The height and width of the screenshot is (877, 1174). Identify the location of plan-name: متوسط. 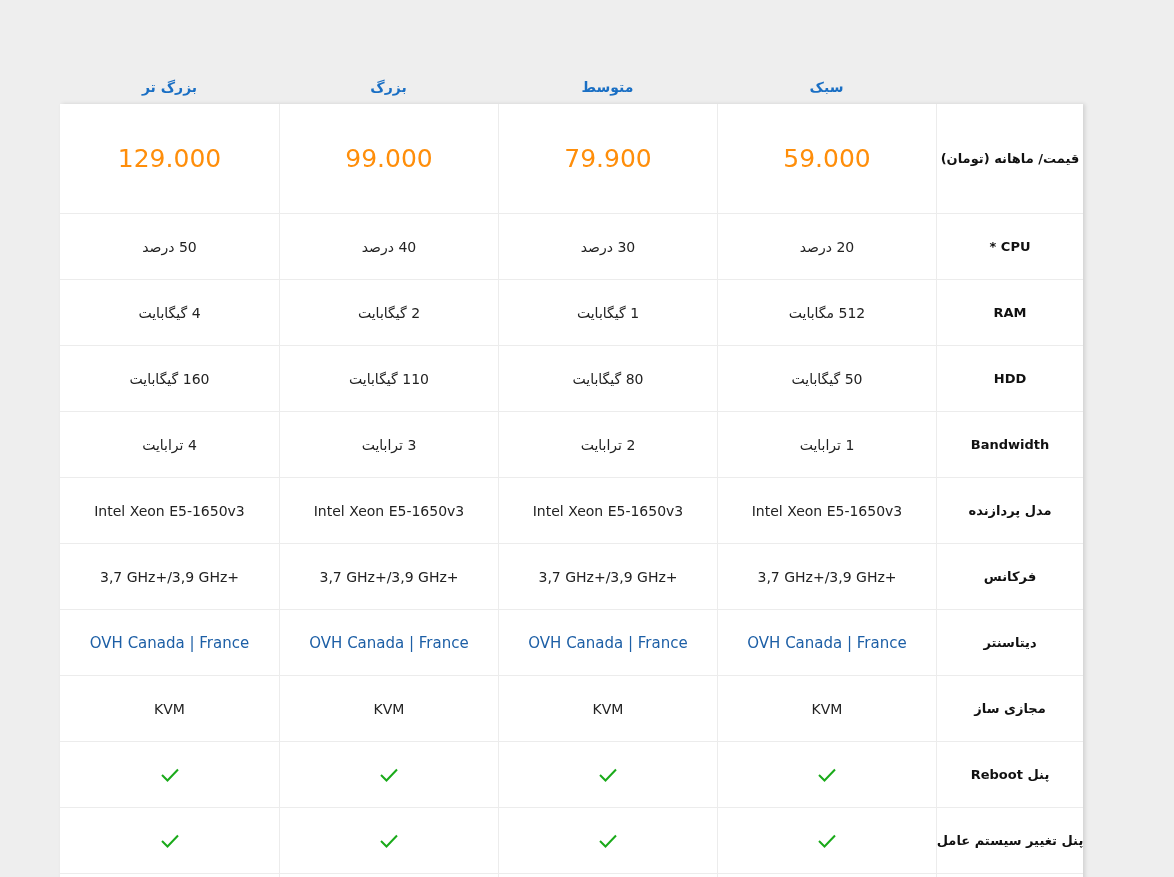
(607, 87).